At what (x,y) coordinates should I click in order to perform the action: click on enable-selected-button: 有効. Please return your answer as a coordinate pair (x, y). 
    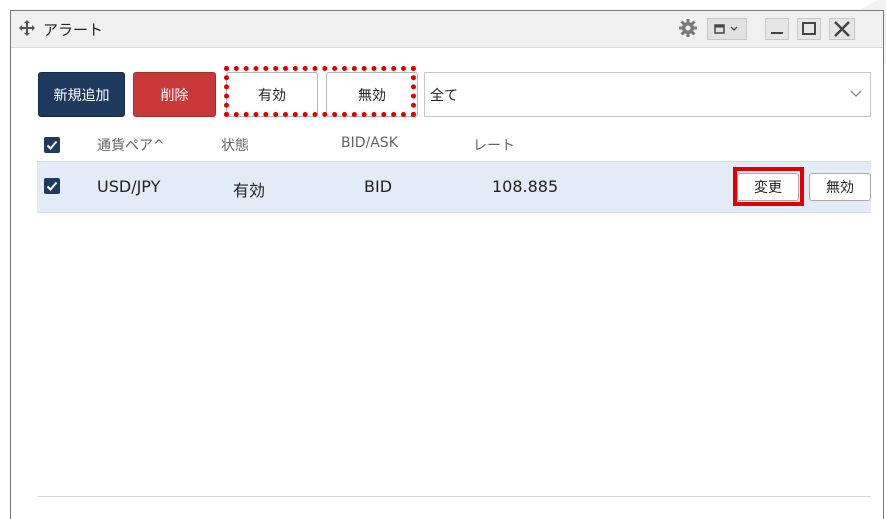
    Looking at the image, I should click on (272, 94).